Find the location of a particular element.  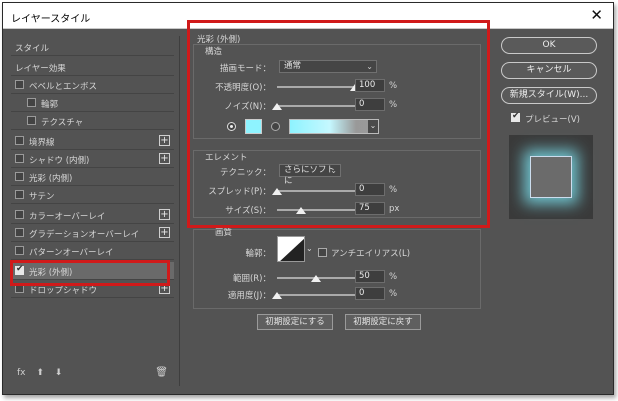

sidebar-item: カラーオーバーレイ + is located at coordinates (92, 215).